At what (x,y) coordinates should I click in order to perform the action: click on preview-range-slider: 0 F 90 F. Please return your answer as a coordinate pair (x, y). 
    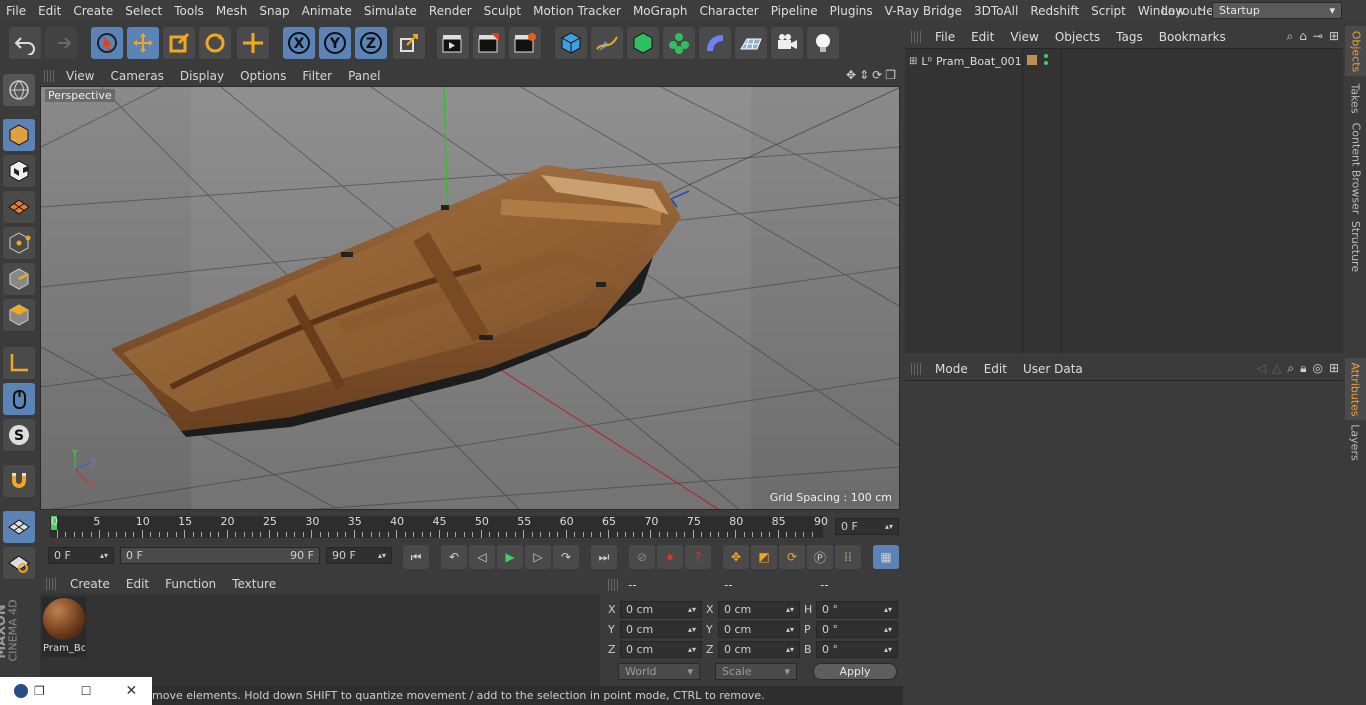
    Looking at the image, I should click on (220, 555).